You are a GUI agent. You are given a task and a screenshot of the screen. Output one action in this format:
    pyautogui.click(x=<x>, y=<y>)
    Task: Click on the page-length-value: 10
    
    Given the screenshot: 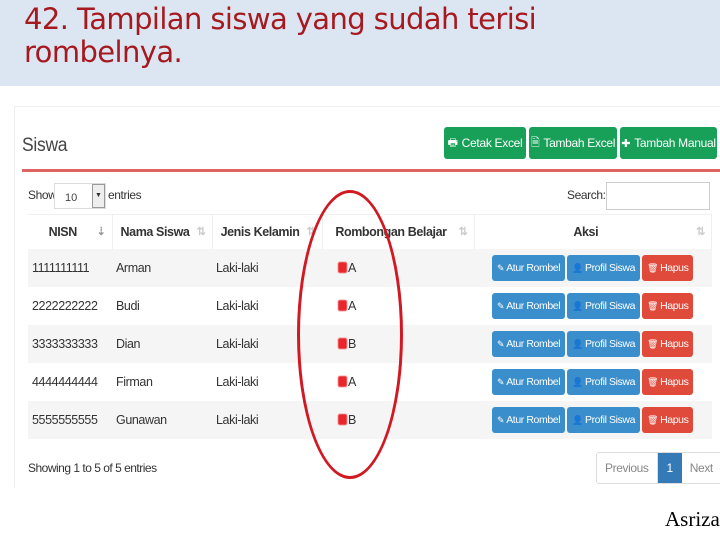 What is the action you would take?
    pyautogui.click(x=71, y=198)
    